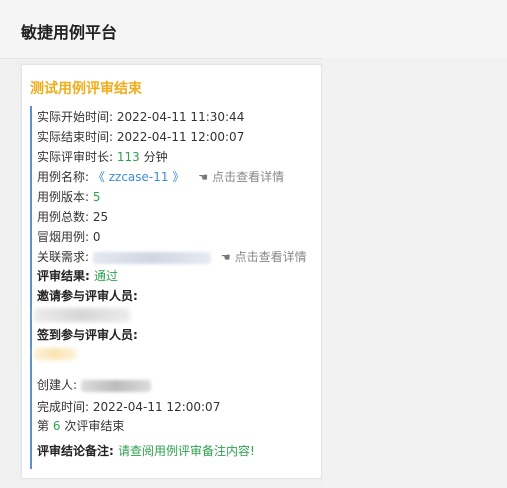 This screenshot has height=488, width=507. I want to click on end-time-value: 2022-04-11 12:00:07, so click(180, 137).